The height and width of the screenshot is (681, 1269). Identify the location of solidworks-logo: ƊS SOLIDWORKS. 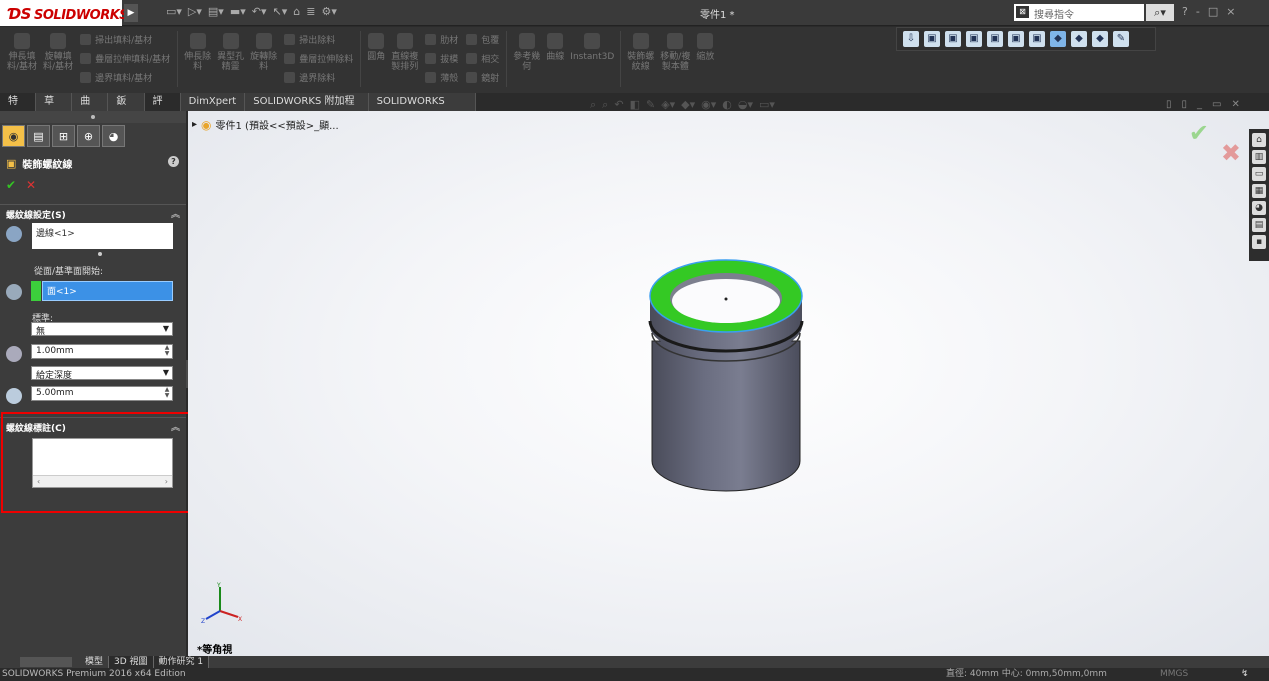
(64, 13).